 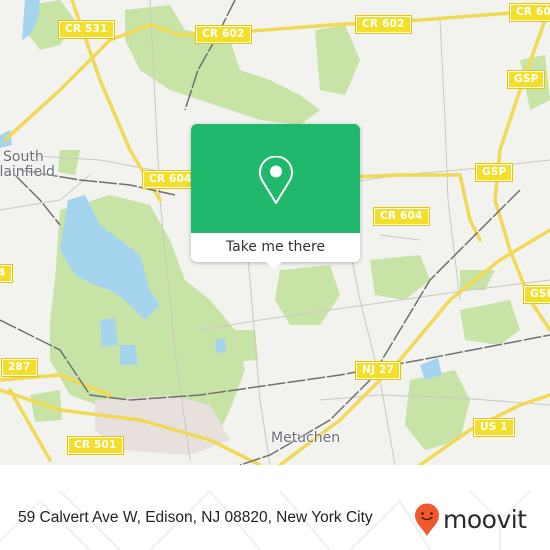 What do you see at coordinates (95, 445) in the screenshot?
I see `road-shield-cr501: CR 501` at bounding box center [95, 445].